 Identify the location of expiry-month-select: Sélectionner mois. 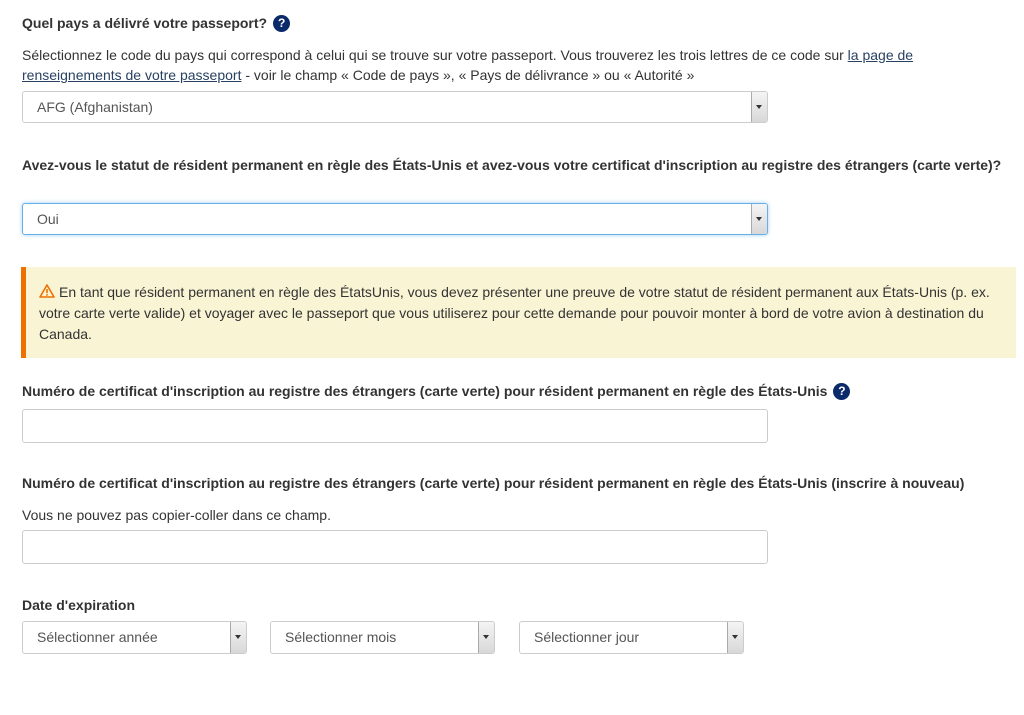
(382, 637).